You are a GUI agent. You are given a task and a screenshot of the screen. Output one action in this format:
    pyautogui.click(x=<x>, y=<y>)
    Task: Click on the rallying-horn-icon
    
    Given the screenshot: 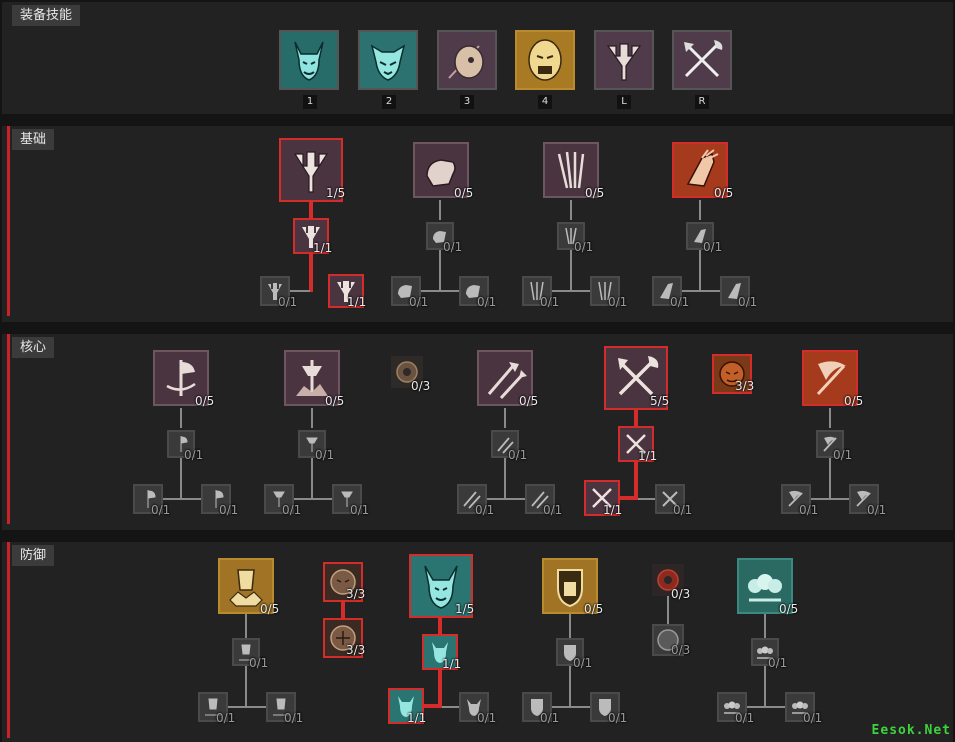 What is the action you would take?
    pyautogui.click(x=467, y=60)
    